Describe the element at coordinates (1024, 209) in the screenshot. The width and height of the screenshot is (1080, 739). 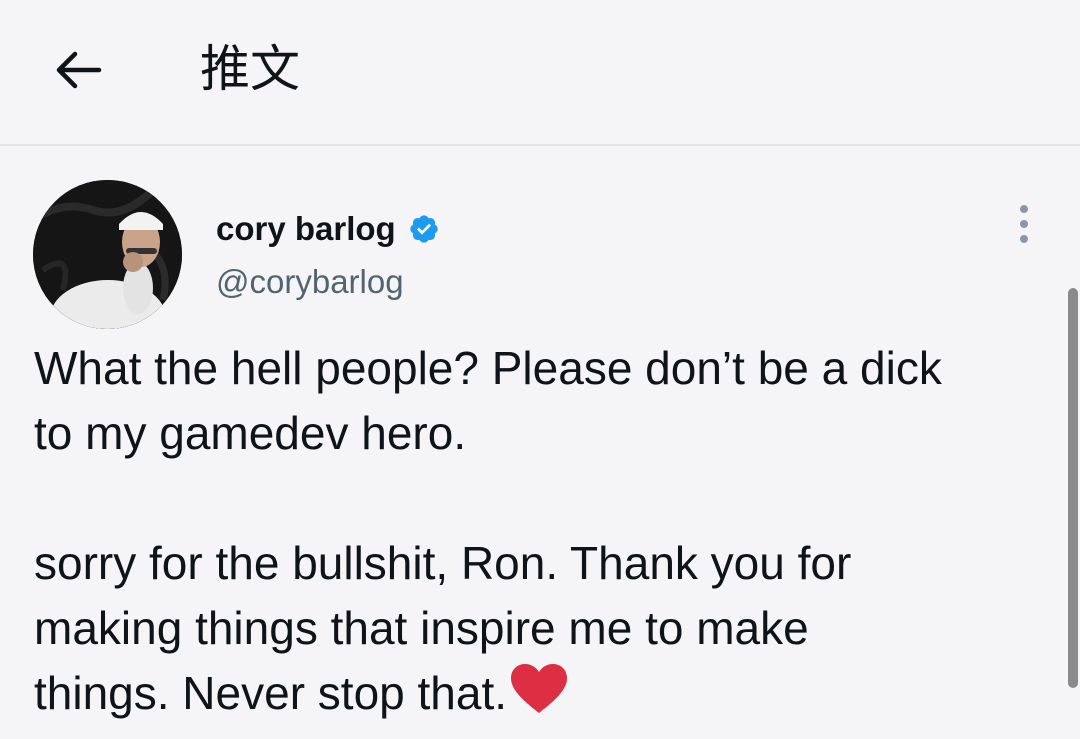
I see `more-vertical-icon` at that location.